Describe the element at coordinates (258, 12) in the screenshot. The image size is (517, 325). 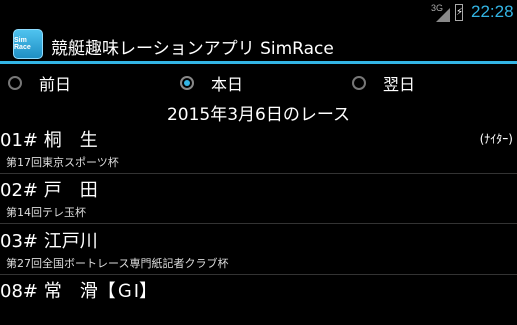
I see `status-bar: 3G ⚡ 22:28` at that location.